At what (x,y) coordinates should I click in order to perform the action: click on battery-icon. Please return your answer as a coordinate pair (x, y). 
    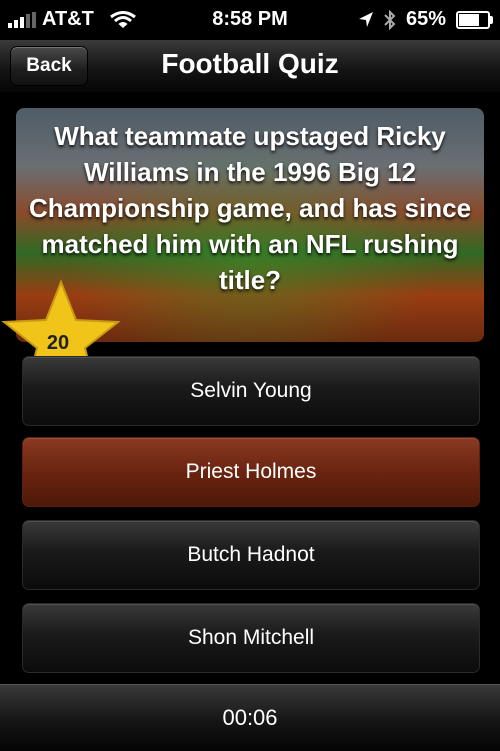
    Looking at the image, I should click on (474, 19).